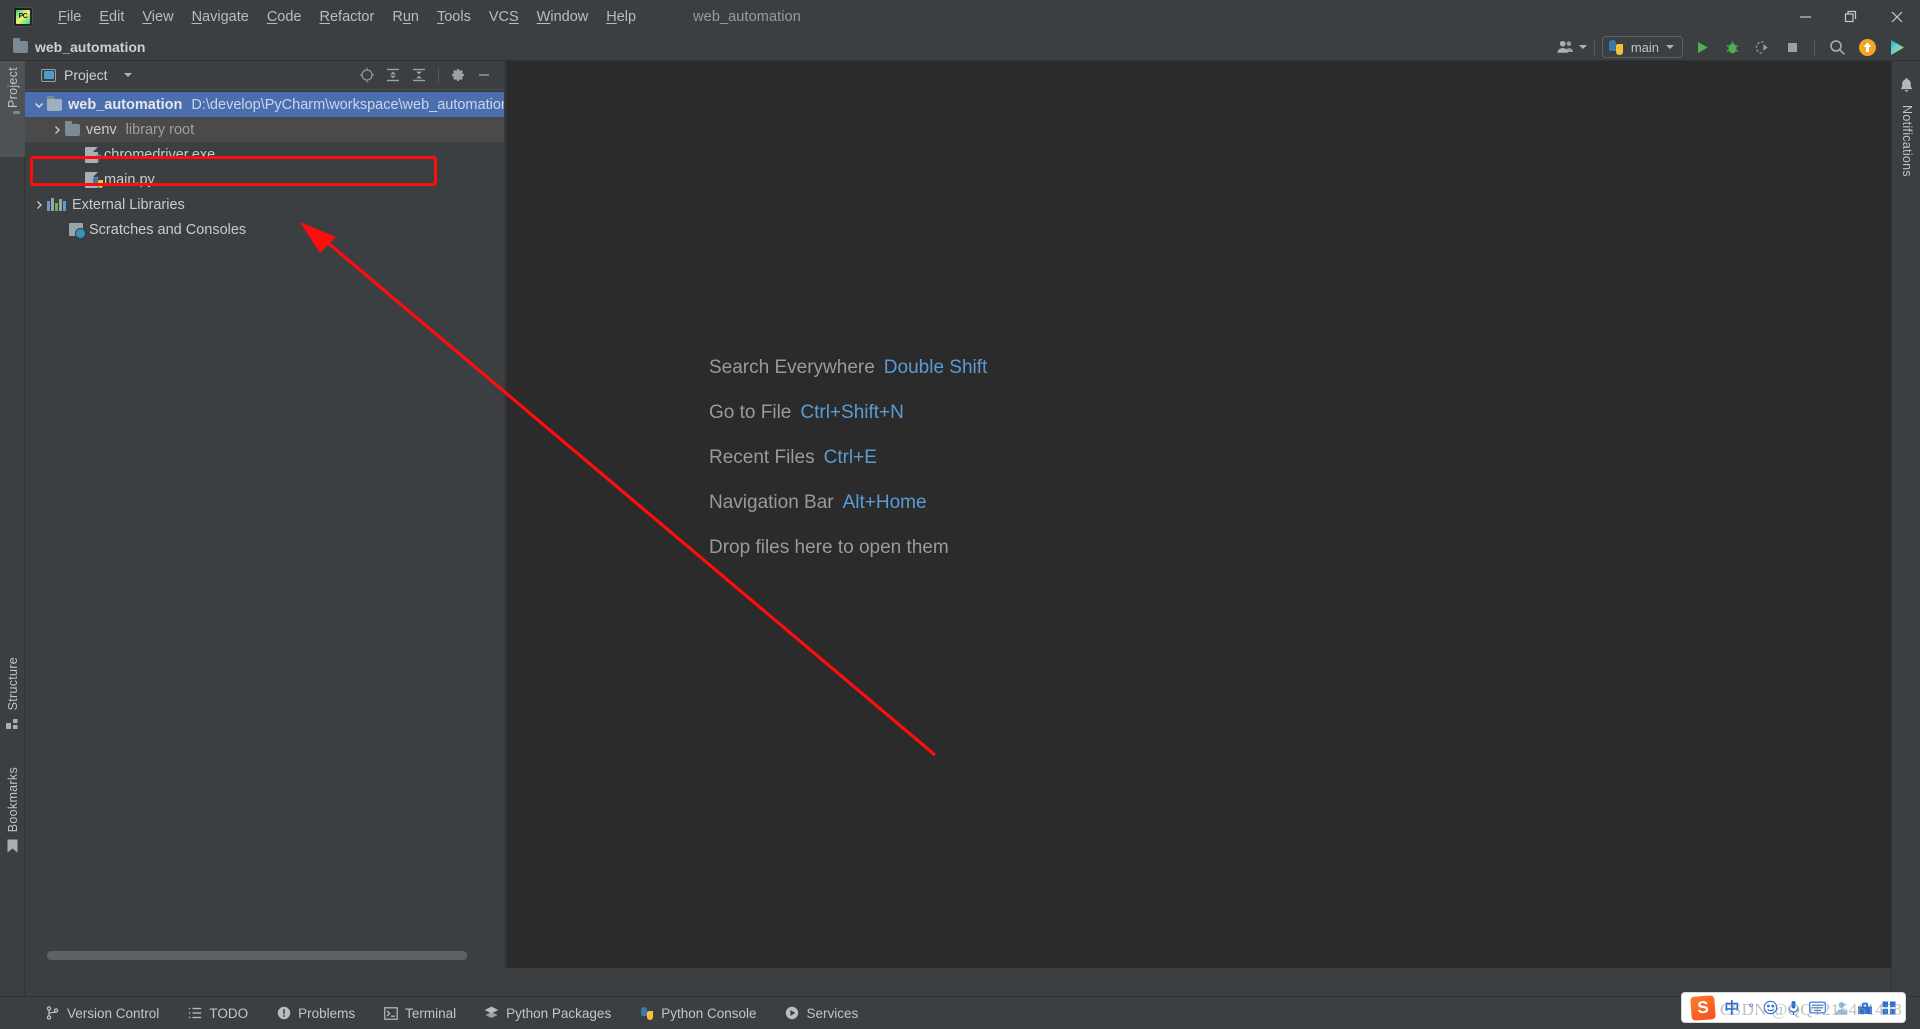 This screenshot has height=1029, width=1920. Describe the element at coordinates (491, 1013) in the screenshot. I see `packages-icon` at that location.